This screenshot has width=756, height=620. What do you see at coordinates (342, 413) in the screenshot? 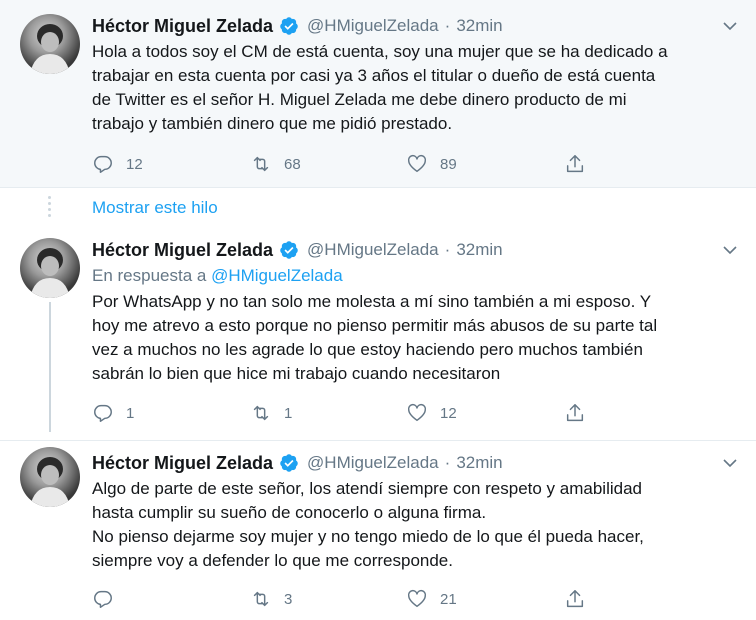
I see `tweet-actions: 1 1 12` at bounding box center [342, 413].